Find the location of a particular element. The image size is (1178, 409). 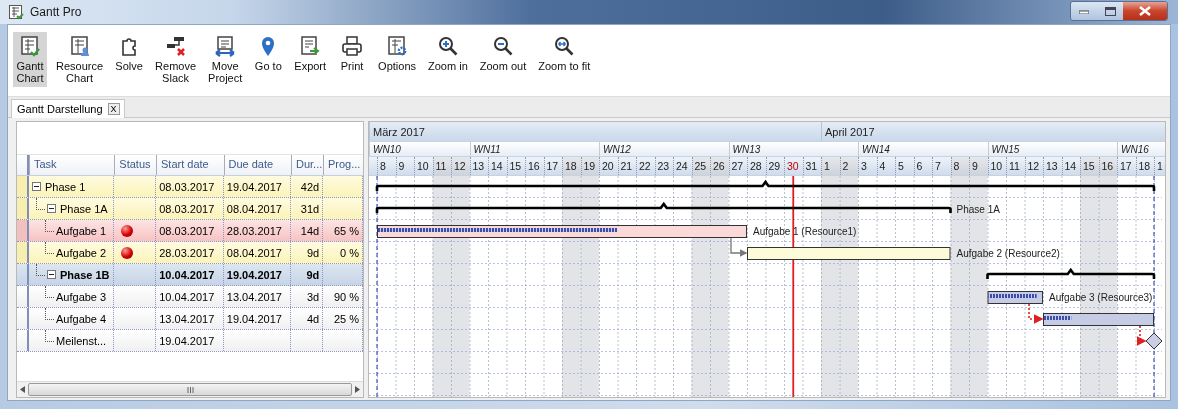

tab-label: Gantt Darstellung is located at coordinates (60, 109).